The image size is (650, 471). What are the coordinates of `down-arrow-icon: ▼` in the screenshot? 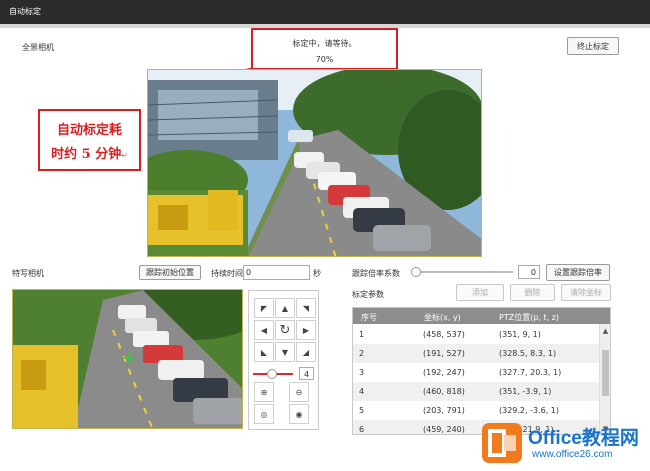 It's located at (285, 352).